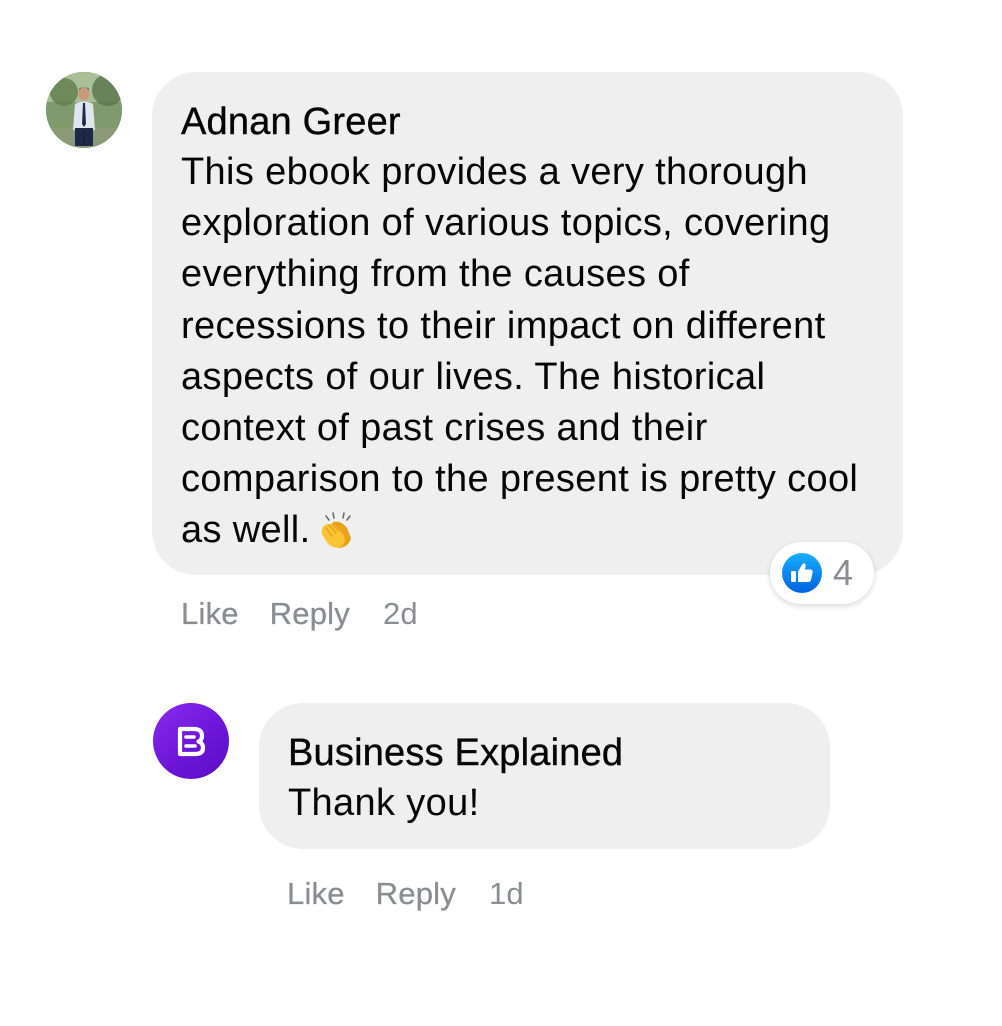 This screenshot has width=1002, height=1026. Describe the element at coordinates (384, 803) in the screenshot. I see `comment-text: Thank you!` at that location.